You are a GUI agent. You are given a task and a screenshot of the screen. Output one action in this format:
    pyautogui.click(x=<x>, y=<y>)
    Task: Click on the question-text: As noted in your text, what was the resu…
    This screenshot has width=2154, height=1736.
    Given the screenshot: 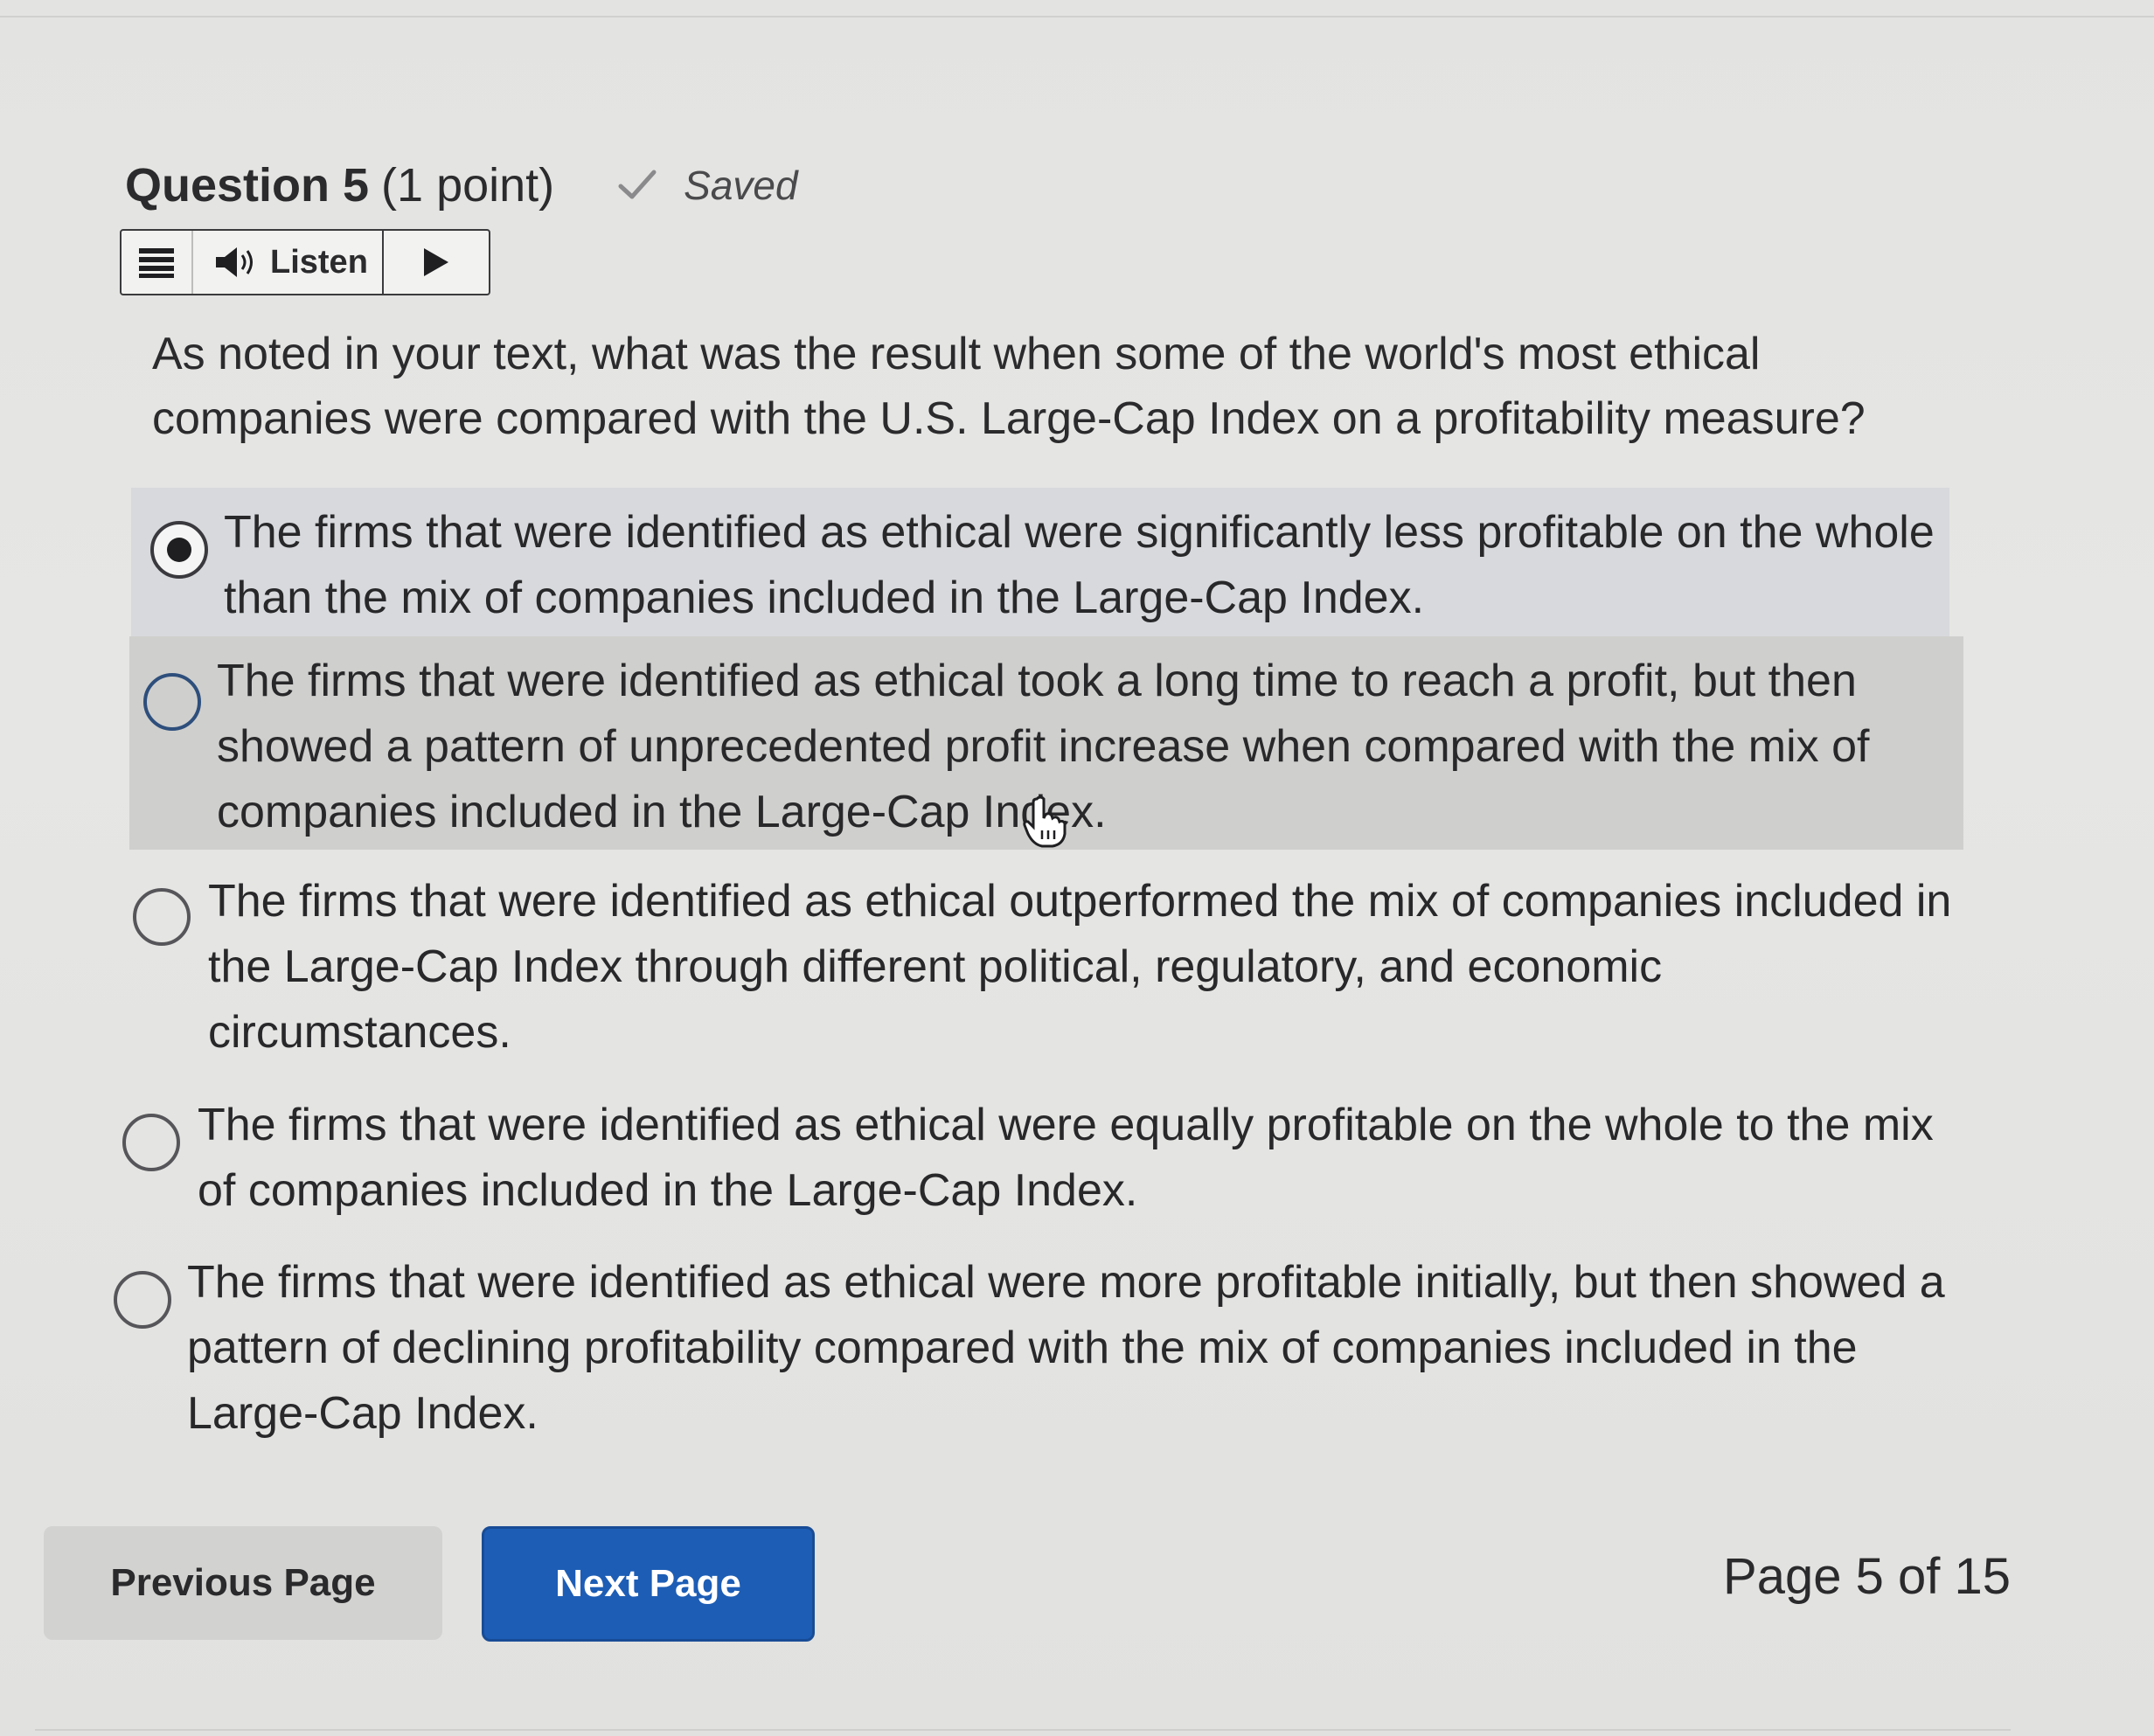 What is the action you would take?
    pyautogui.click(x=1009, y=386)
    